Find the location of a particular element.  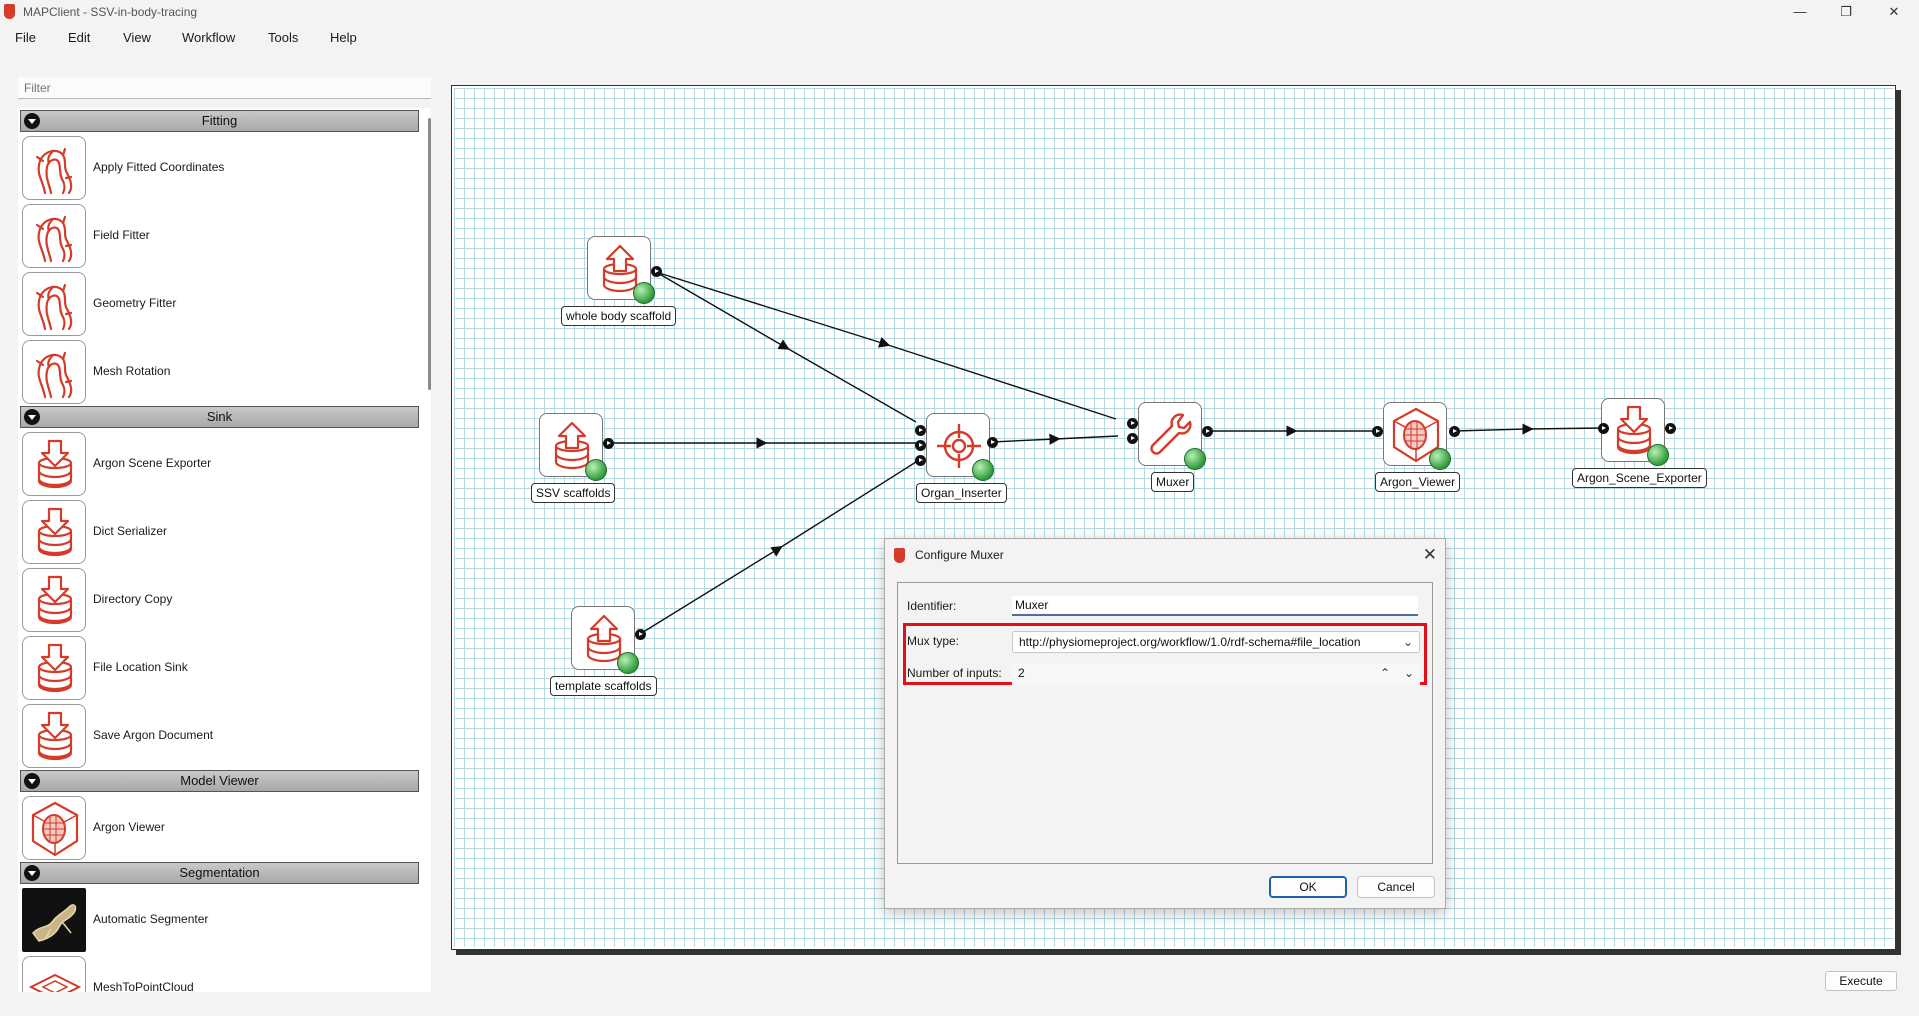

step-label: Save Argon Document is located at coordinates (153, 735).